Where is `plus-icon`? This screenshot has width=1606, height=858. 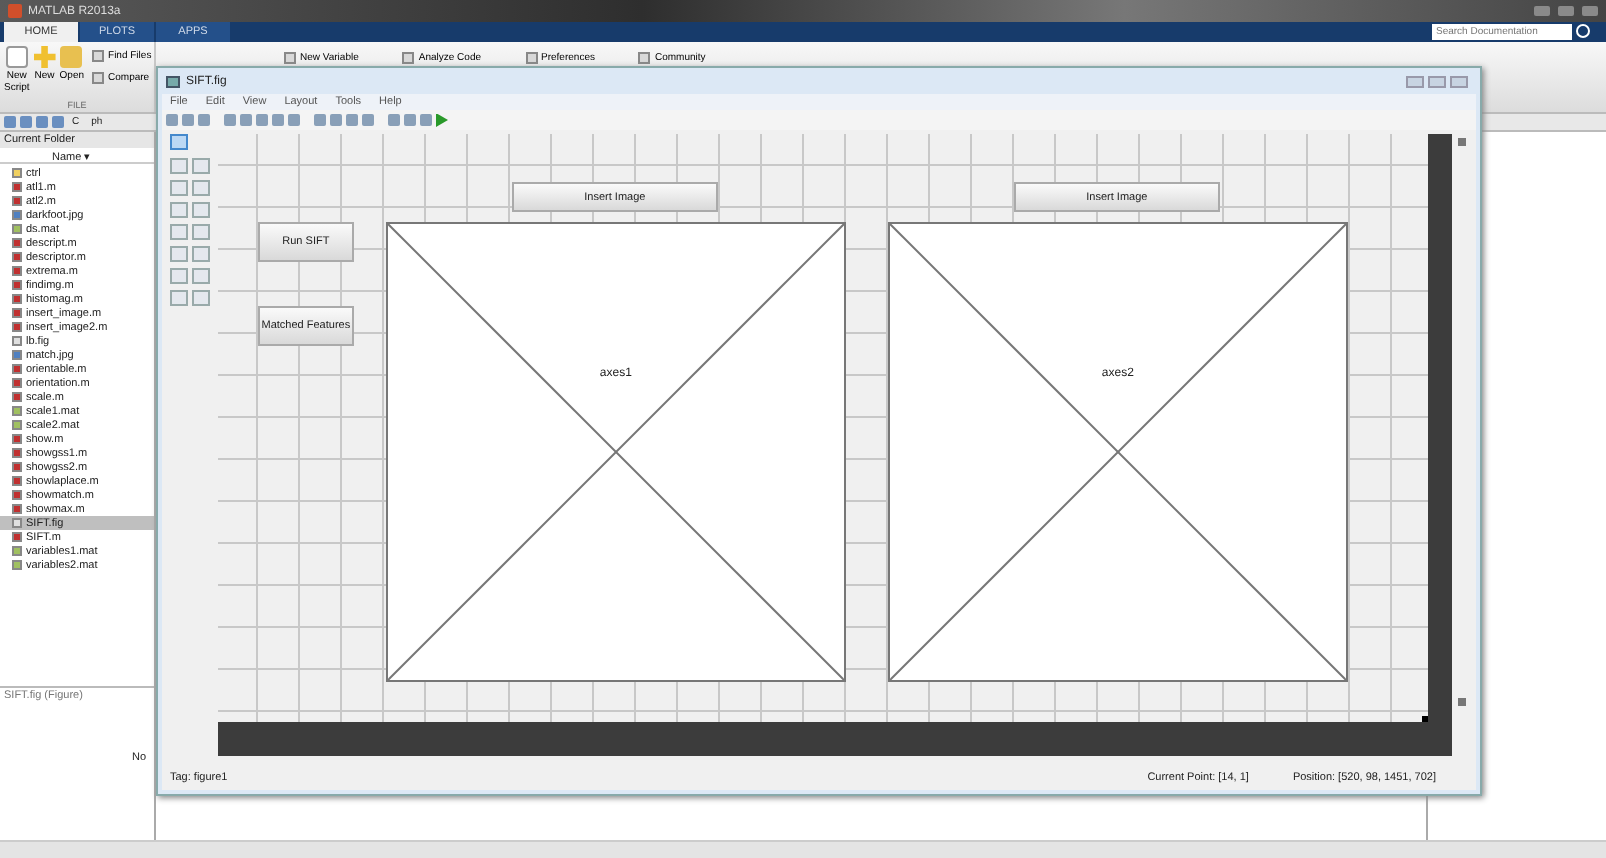 plus-icon is located at coordinates (44, 57).